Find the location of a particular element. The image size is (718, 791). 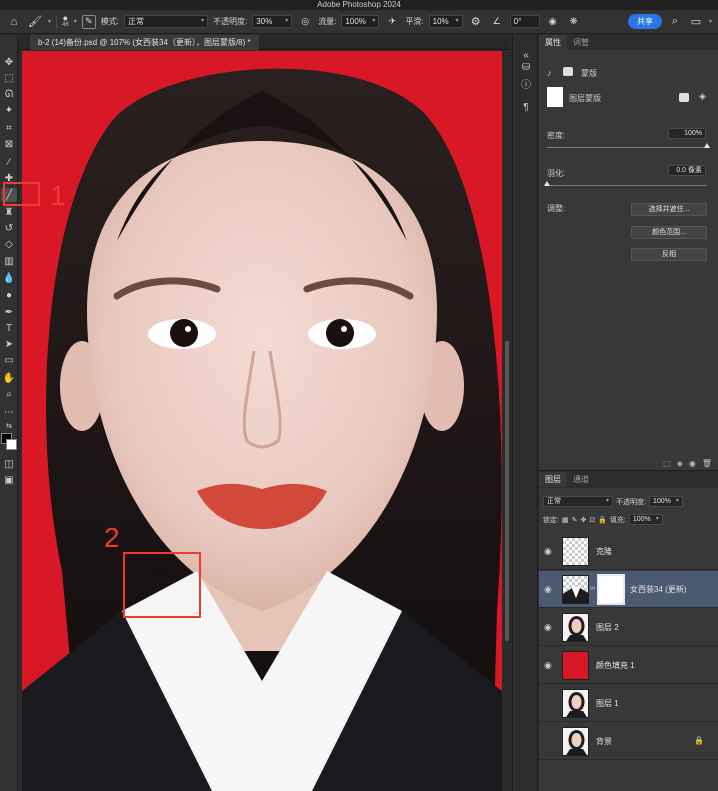

lock-pixels-icon: ✎ is located at coordinates (575, 520).